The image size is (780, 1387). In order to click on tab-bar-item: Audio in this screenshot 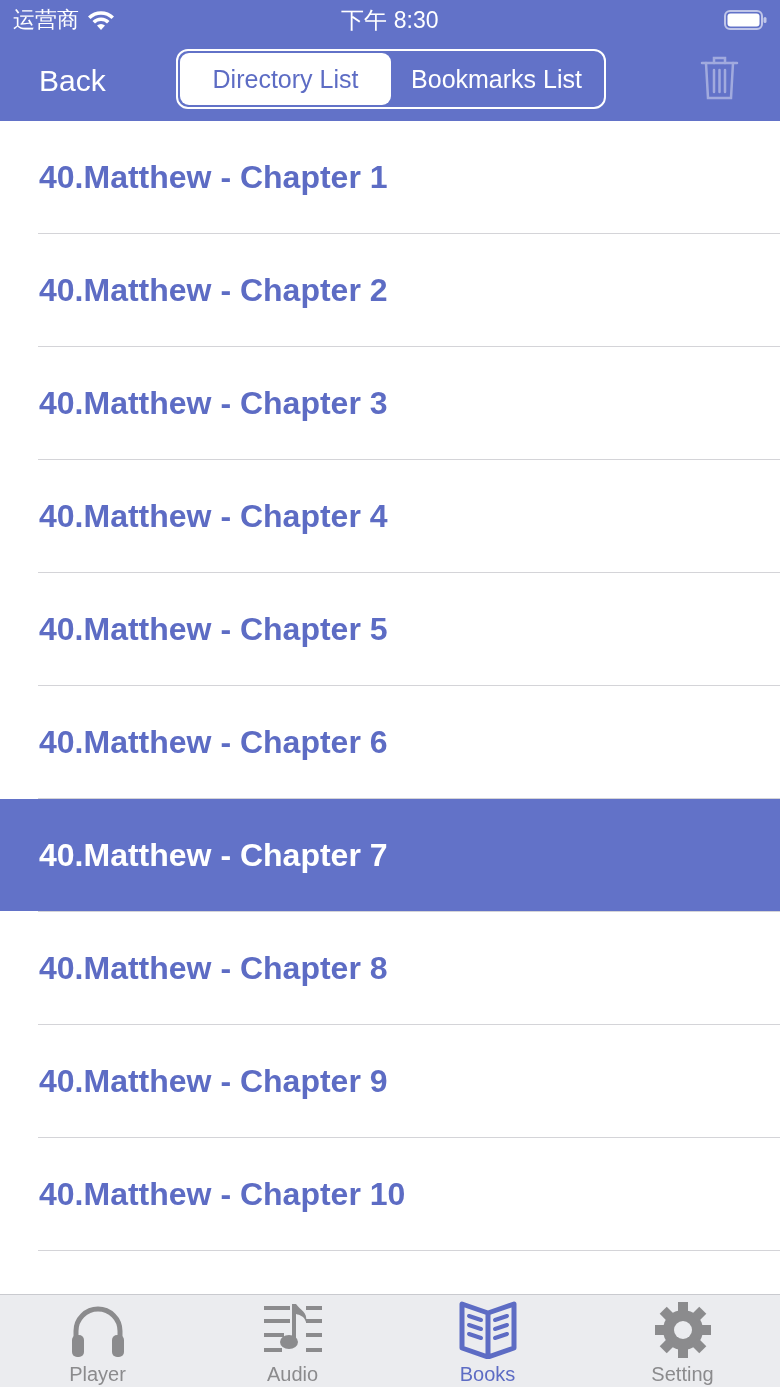, I will do `click(292, 1341)`.